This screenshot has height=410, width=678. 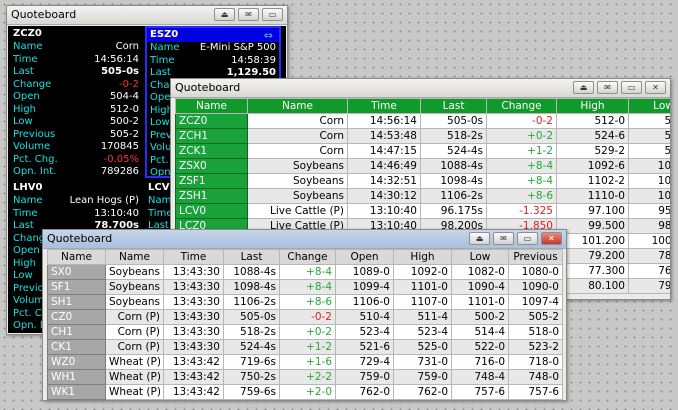 I want to click on data-cell: +1-2, so click(x=307, y=347).